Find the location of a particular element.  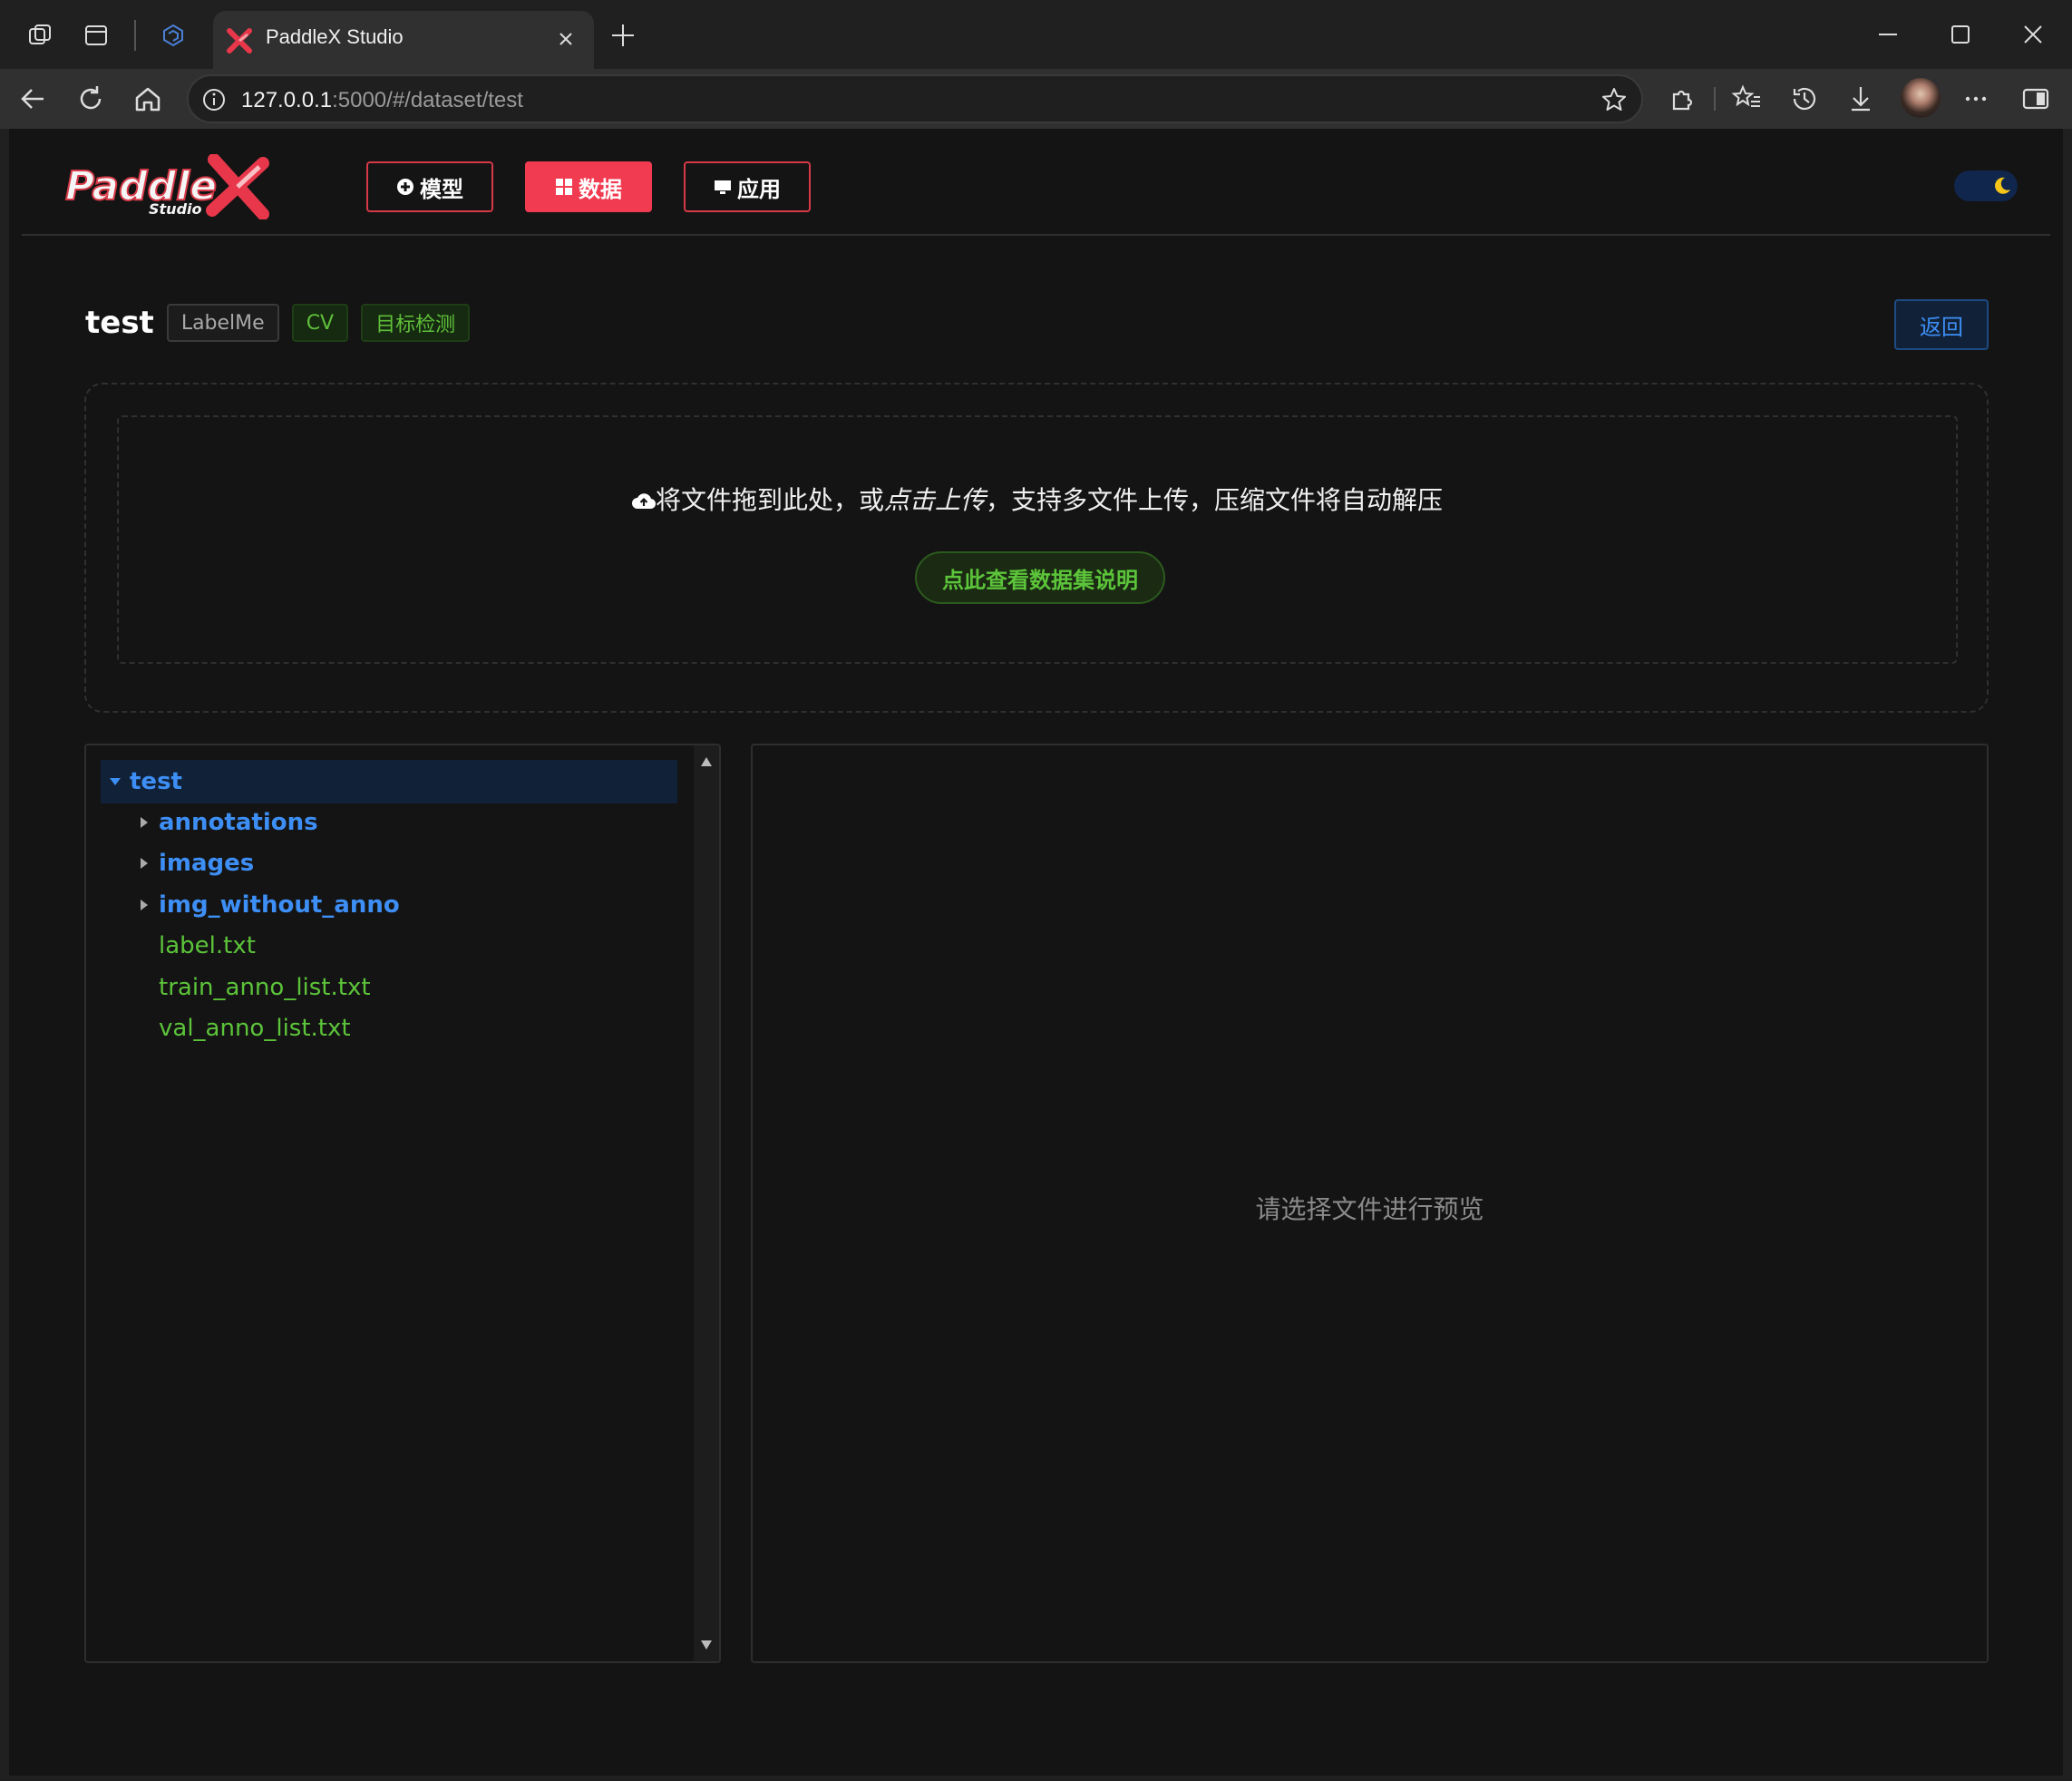

upload-text-before: 将文件拖到此处，或 is located at coordinates (769, 500).